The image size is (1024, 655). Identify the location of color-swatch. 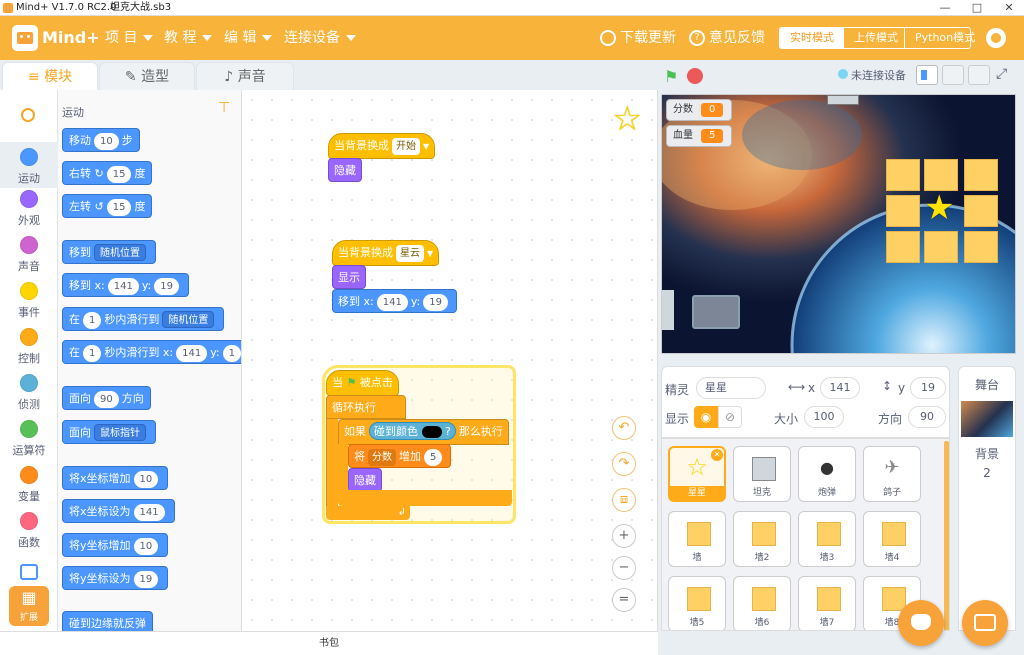
(431, 432).